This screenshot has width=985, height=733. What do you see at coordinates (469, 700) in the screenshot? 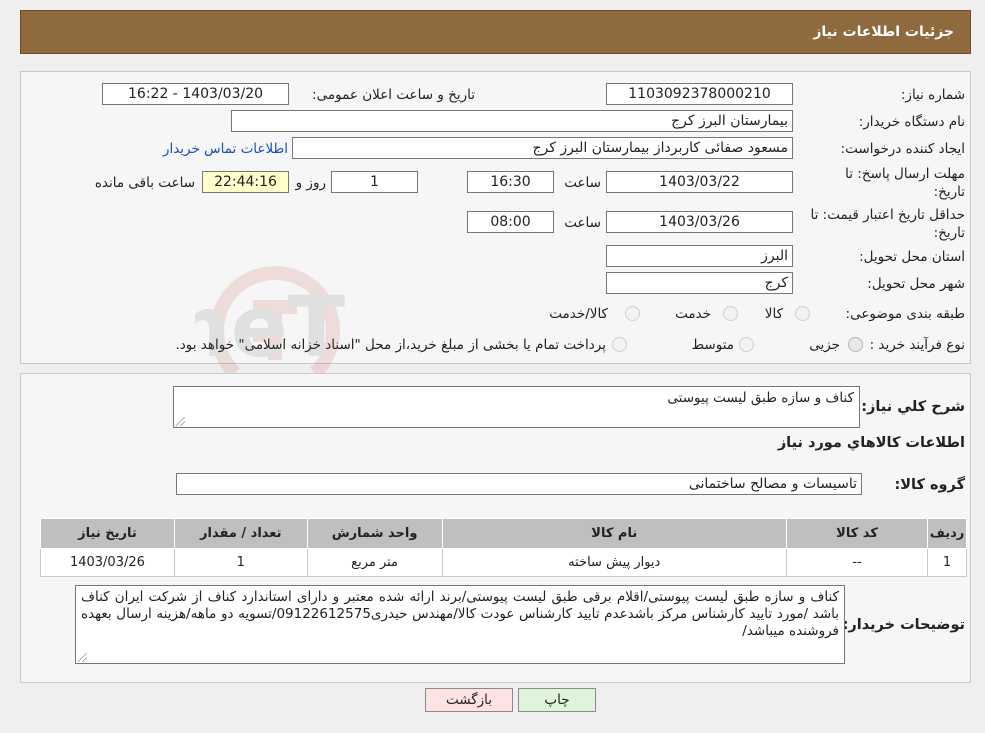
I see `back-button: بازگشت` at bounding box center [469, 700].